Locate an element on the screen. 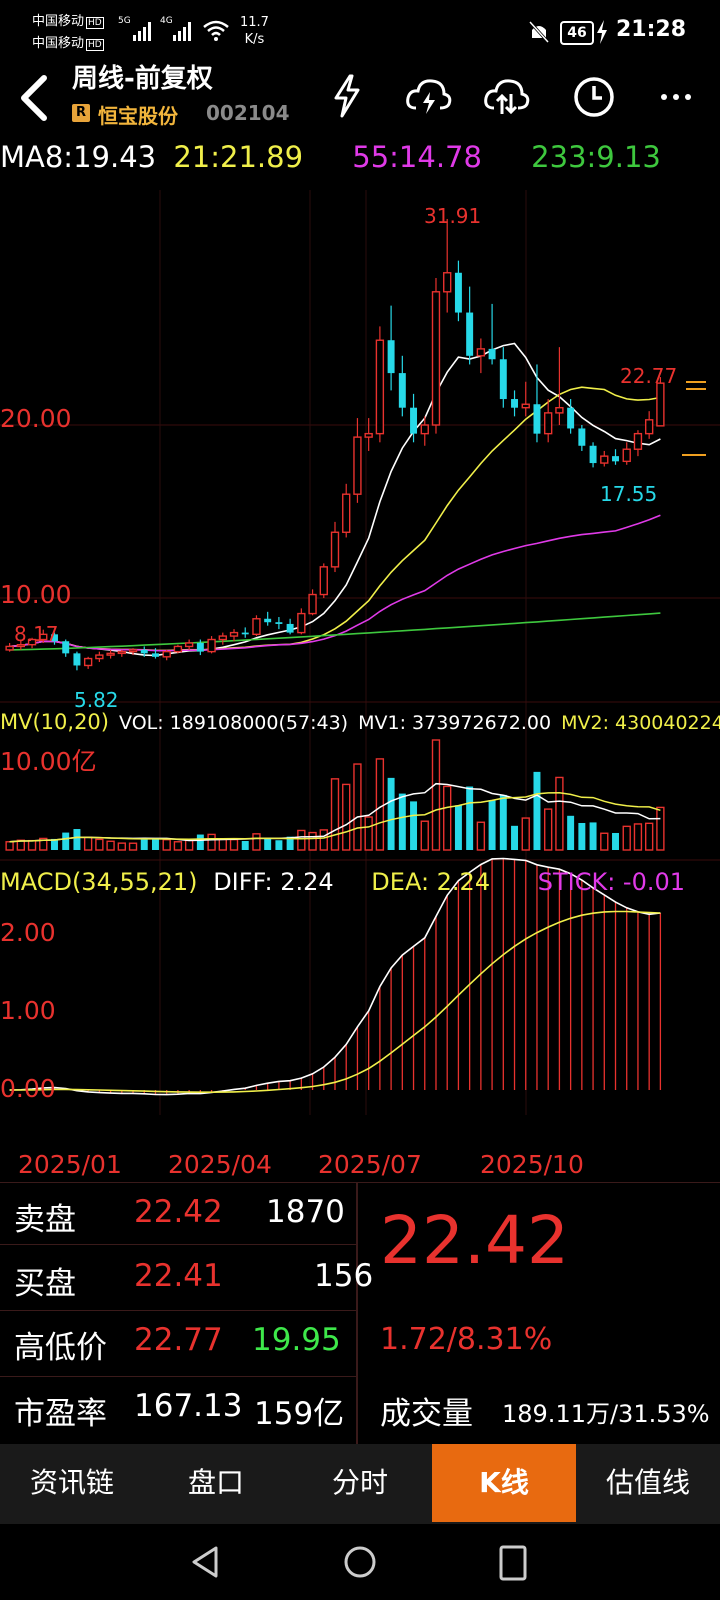 The image size is (720, 1600). tab-valuation: 估值线 is located at coordinates (648, 1483).